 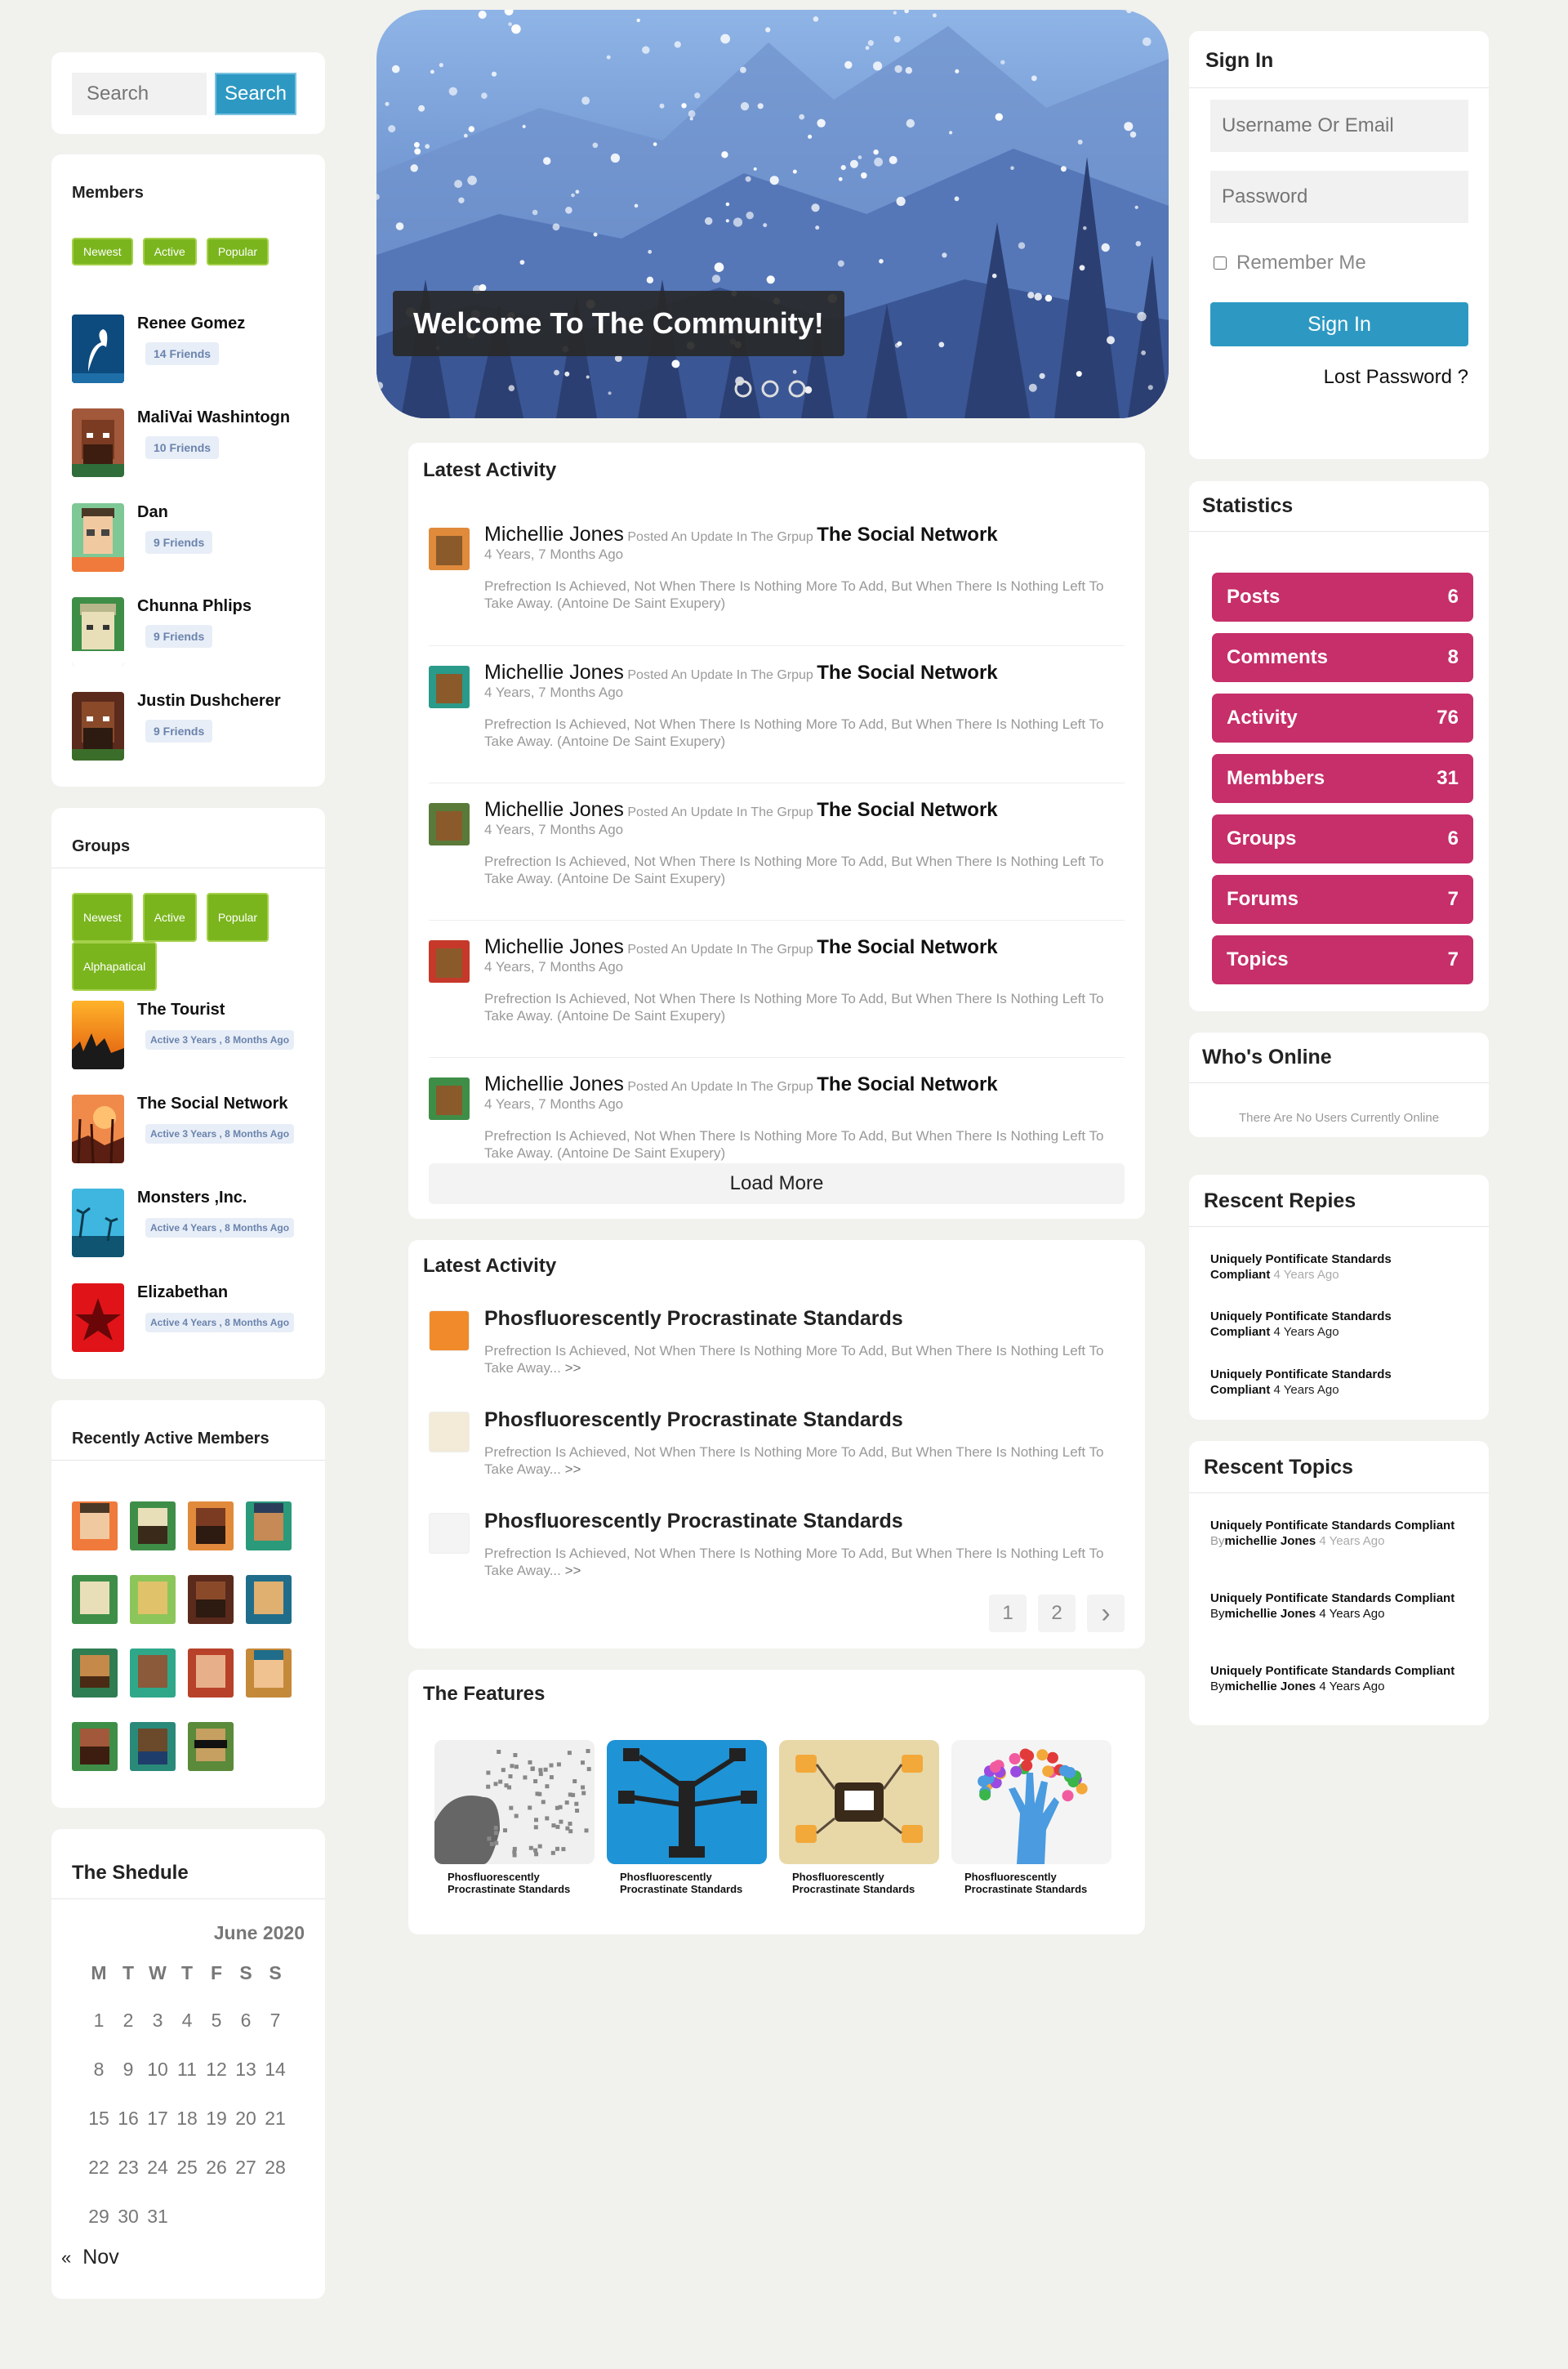 I want to click on group-name: Elizabethan, so click(x=182, y=1292).